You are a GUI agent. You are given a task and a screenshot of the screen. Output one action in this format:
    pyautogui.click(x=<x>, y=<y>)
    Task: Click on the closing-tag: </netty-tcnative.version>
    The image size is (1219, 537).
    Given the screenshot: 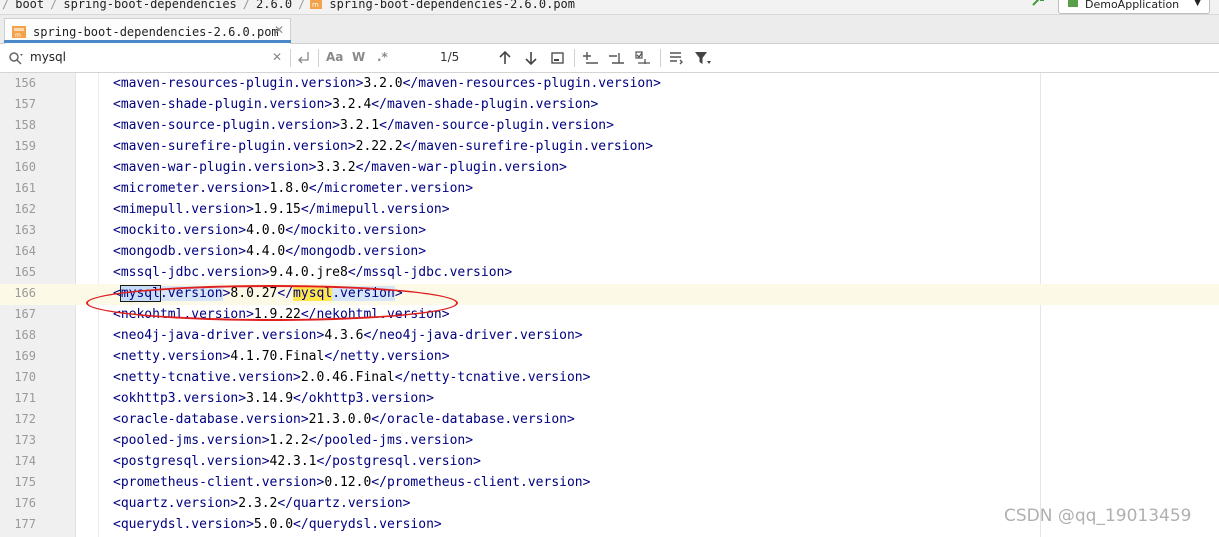 What is the action you would take?
    pyautogui.click(x=492, y=377)
    